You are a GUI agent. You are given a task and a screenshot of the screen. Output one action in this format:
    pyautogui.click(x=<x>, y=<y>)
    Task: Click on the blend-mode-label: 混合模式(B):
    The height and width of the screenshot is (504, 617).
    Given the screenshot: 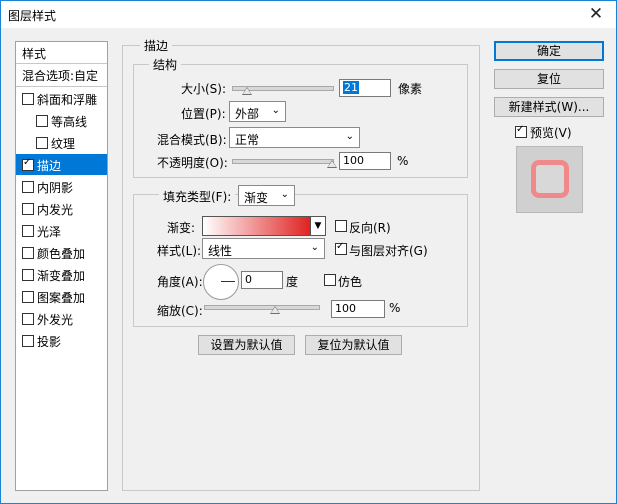 What is the action you would take?
    pyautogui.click(x=192, y=140)
    